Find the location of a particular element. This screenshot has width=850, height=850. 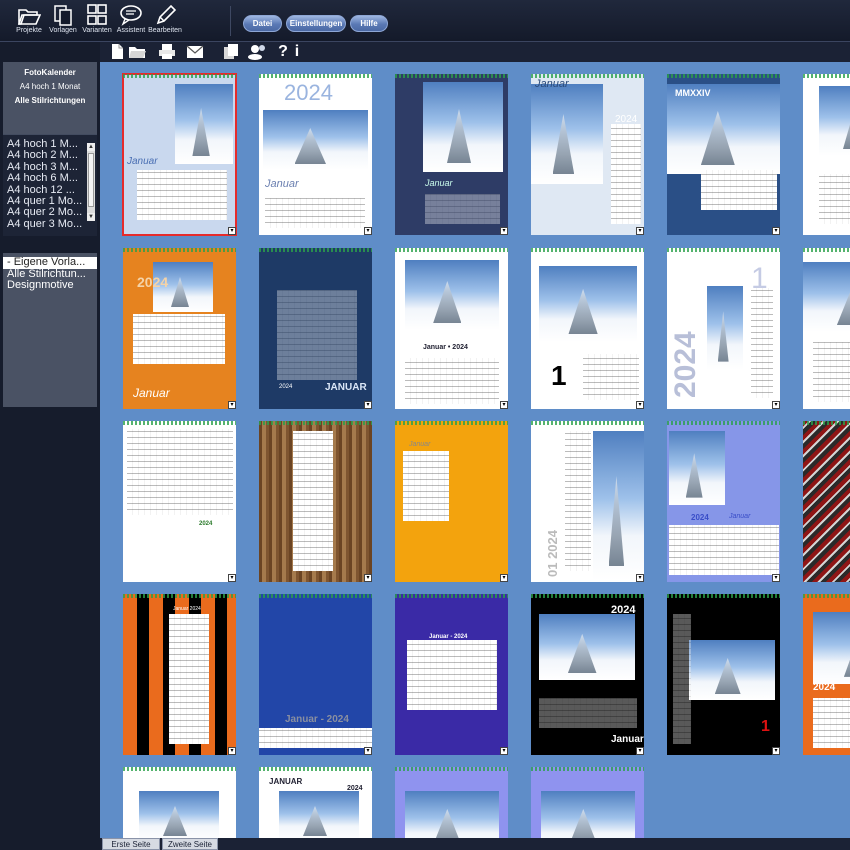

users-icon is located at coordinates (258, 51).